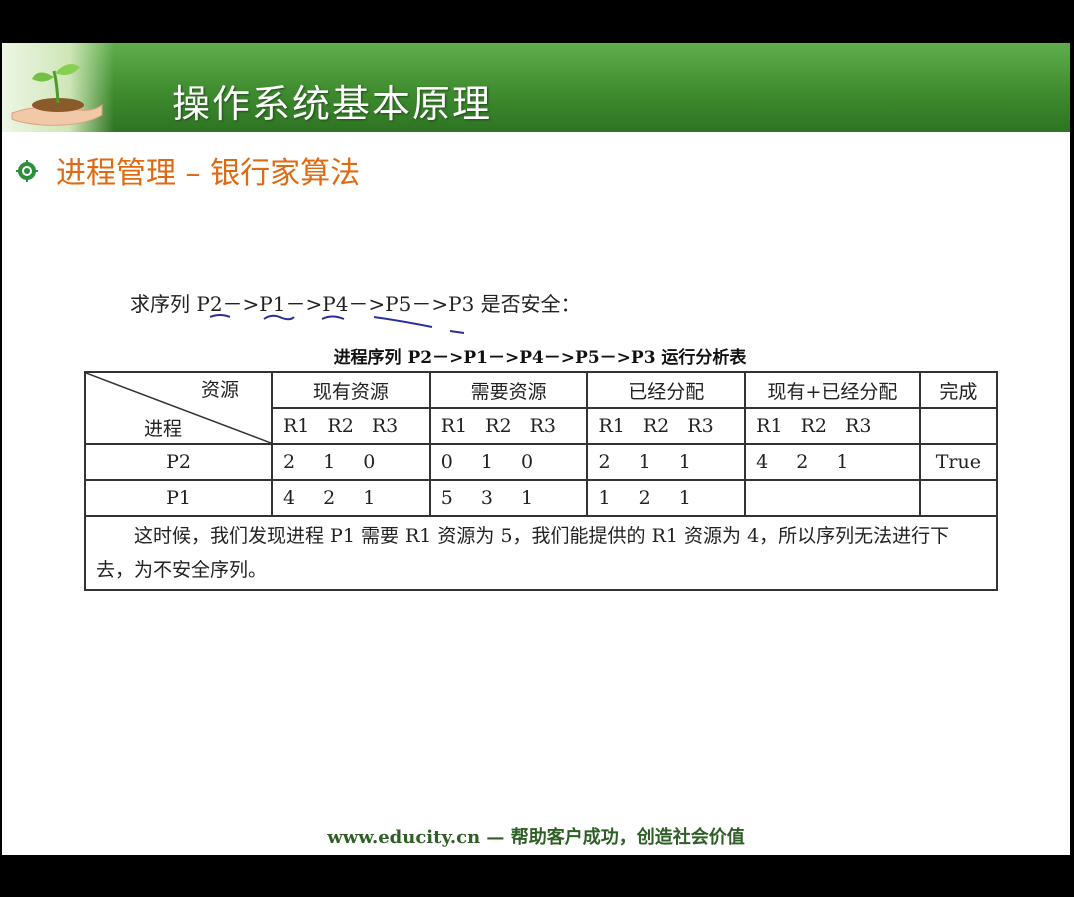  I want to click on gear-bullet-icon, so click(27, 171).